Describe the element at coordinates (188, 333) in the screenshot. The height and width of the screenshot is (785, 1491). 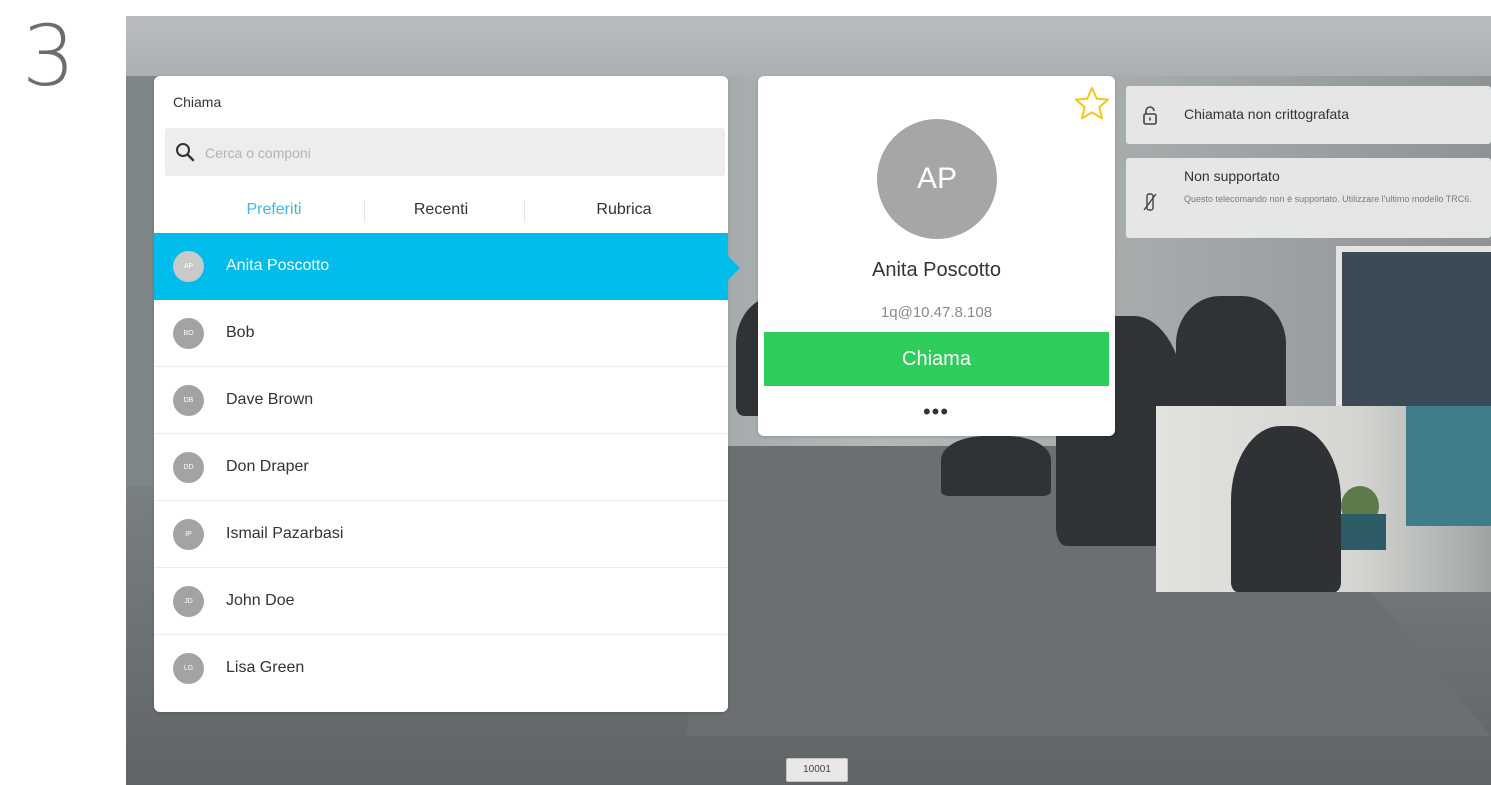
I see `avatar: BO` at that location.